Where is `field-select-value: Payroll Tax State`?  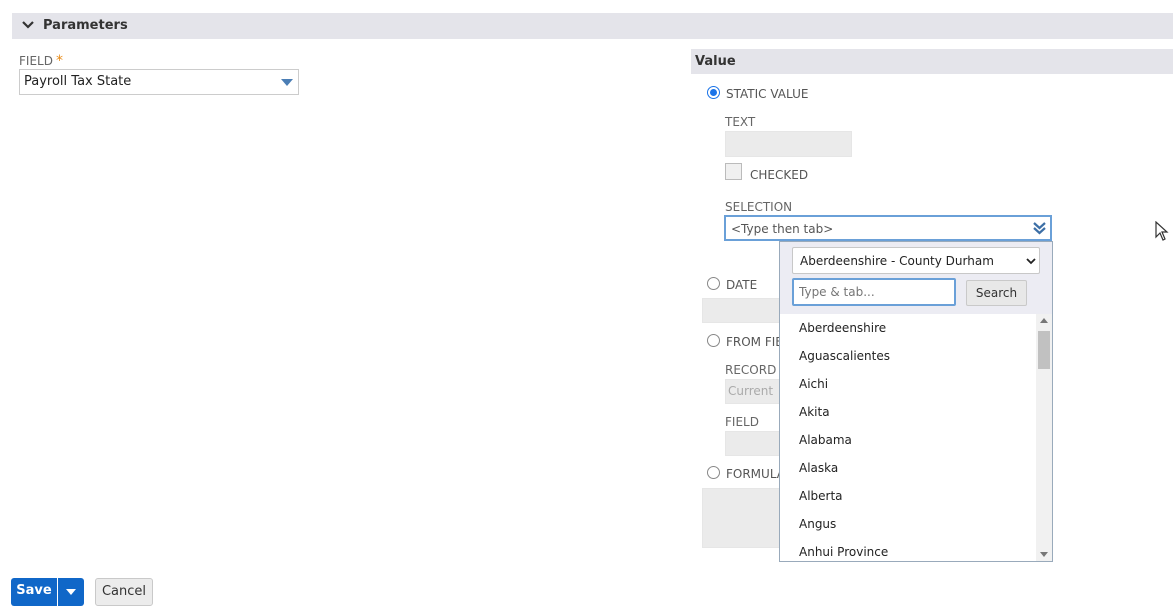
field-select-value: Payroll Tax State is located at coordinates (78, 81).